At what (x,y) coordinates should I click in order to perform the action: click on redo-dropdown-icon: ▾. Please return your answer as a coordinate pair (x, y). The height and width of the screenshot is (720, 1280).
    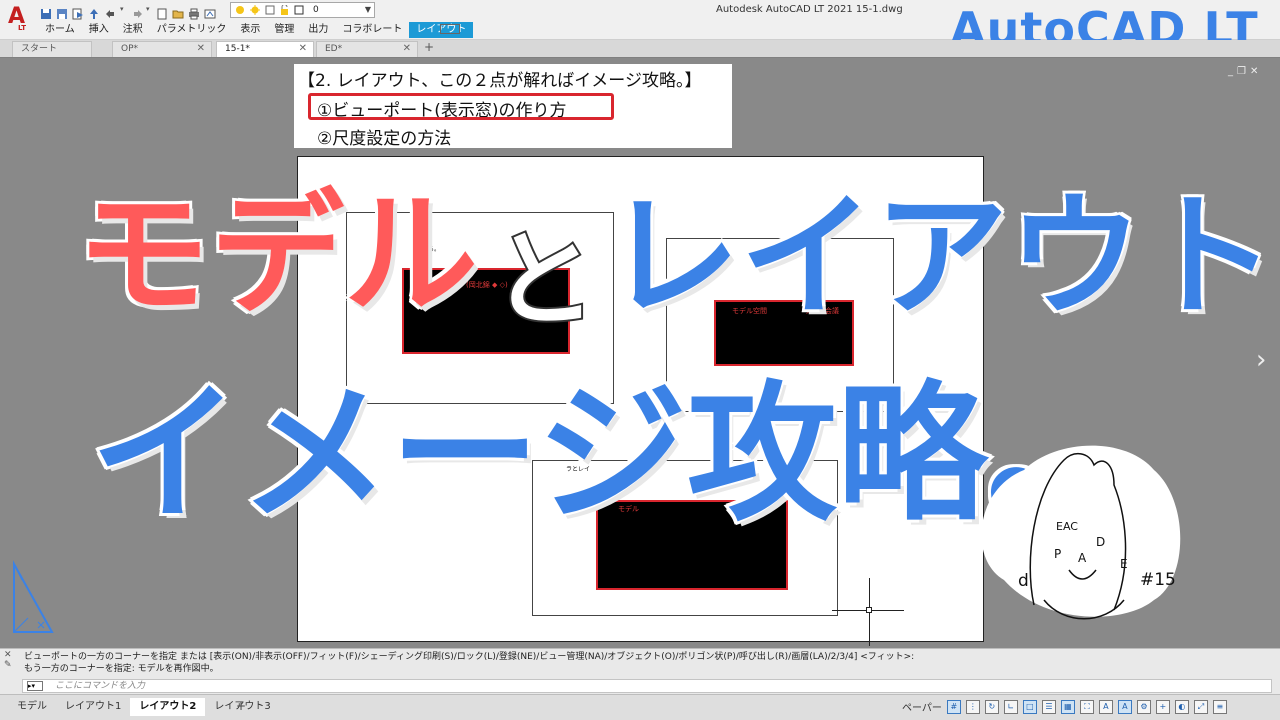
    Looking at the image, I should click on (149, 11).